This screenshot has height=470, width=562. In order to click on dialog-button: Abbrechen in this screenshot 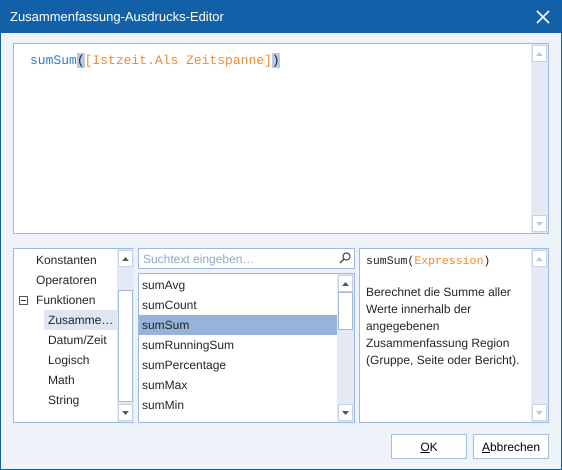, I will do `click(511, 446)`.